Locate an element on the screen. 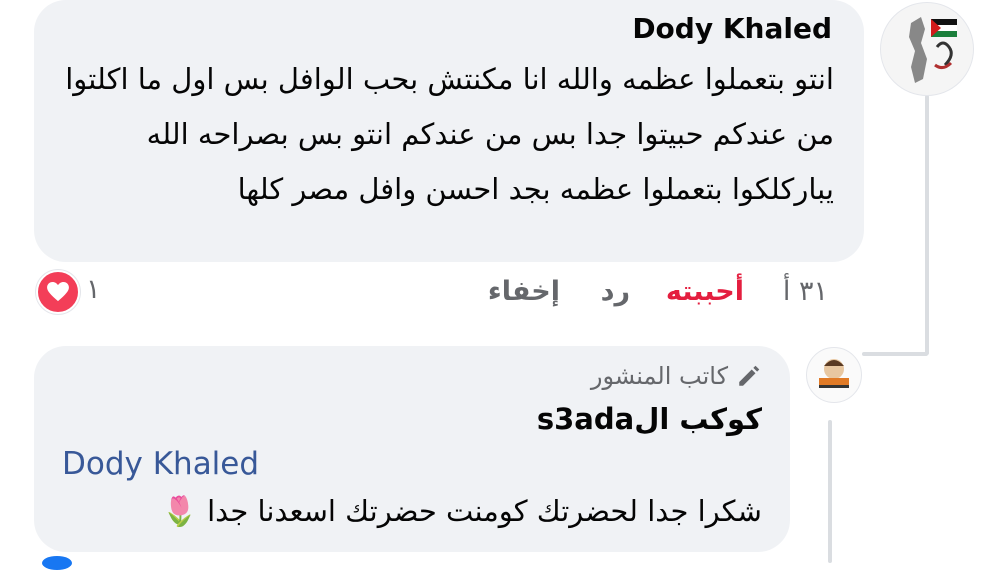  avatar-reply is located at coordinates (834, 375).